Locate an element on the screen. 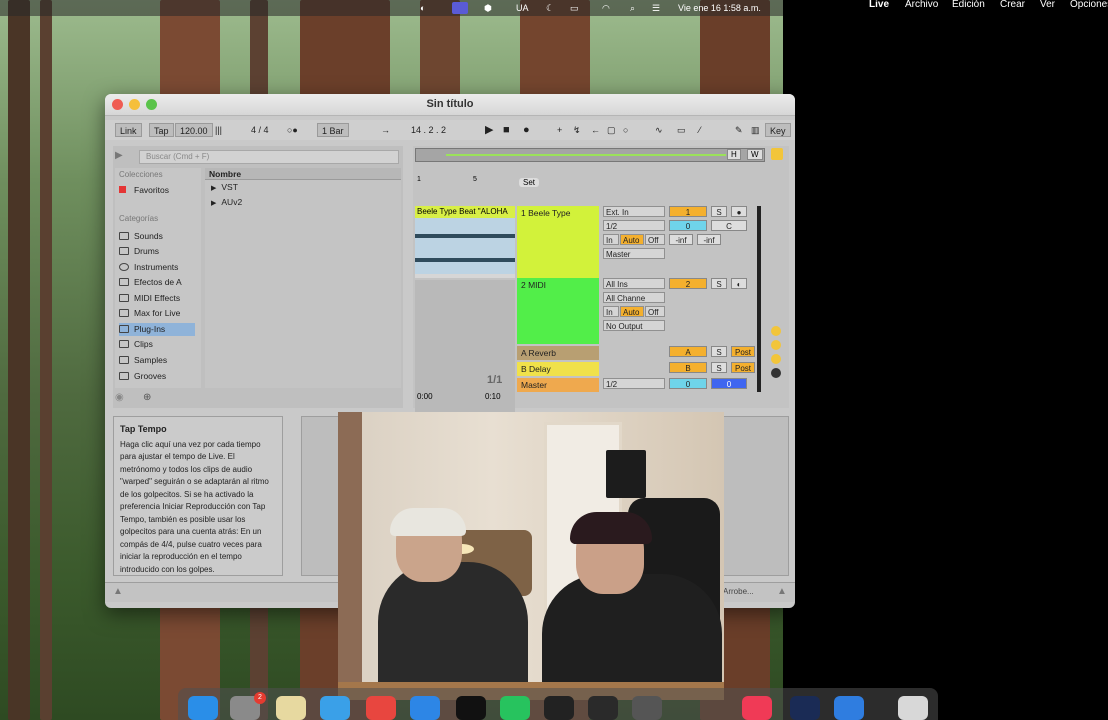 Image resolution: width=1108 pixels, height=720 pixels. sidebar-item-sounds: Sounds is located at coordinates (157, 236).